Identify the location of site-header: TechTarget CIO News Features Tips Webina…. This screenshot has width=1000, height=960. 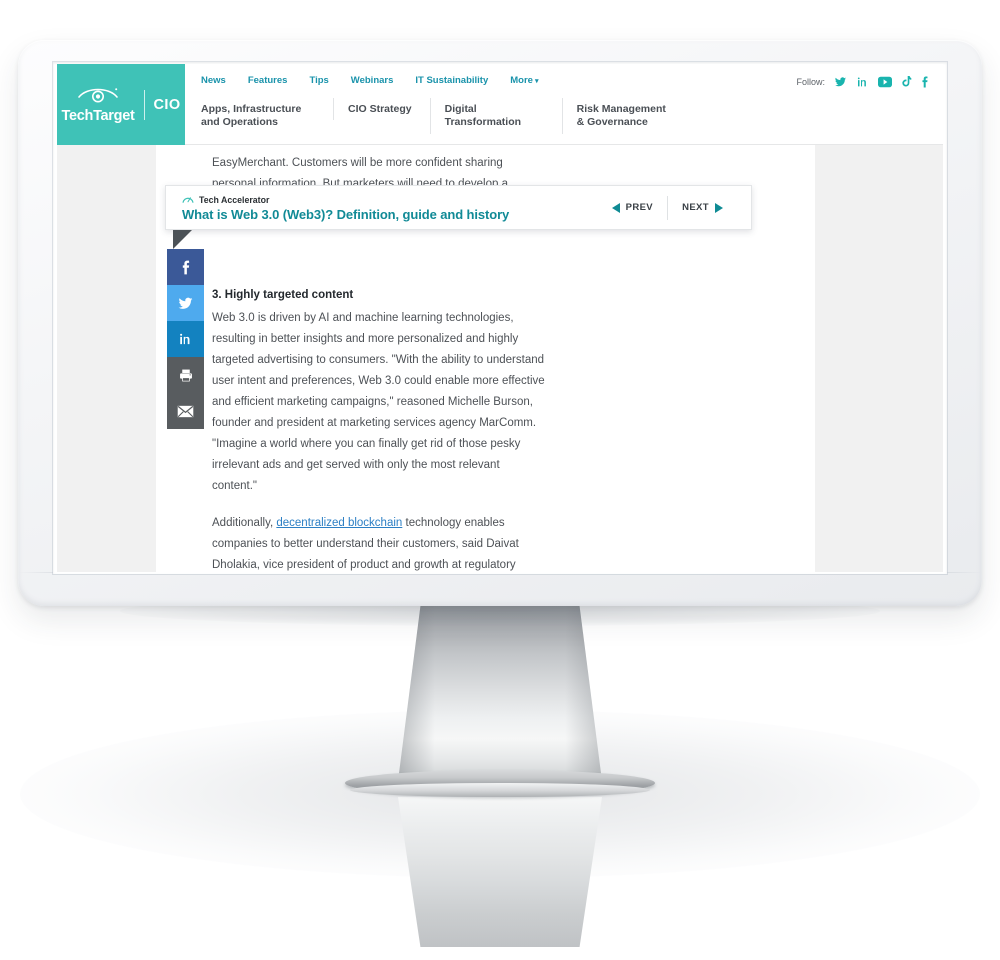
(500, 104).